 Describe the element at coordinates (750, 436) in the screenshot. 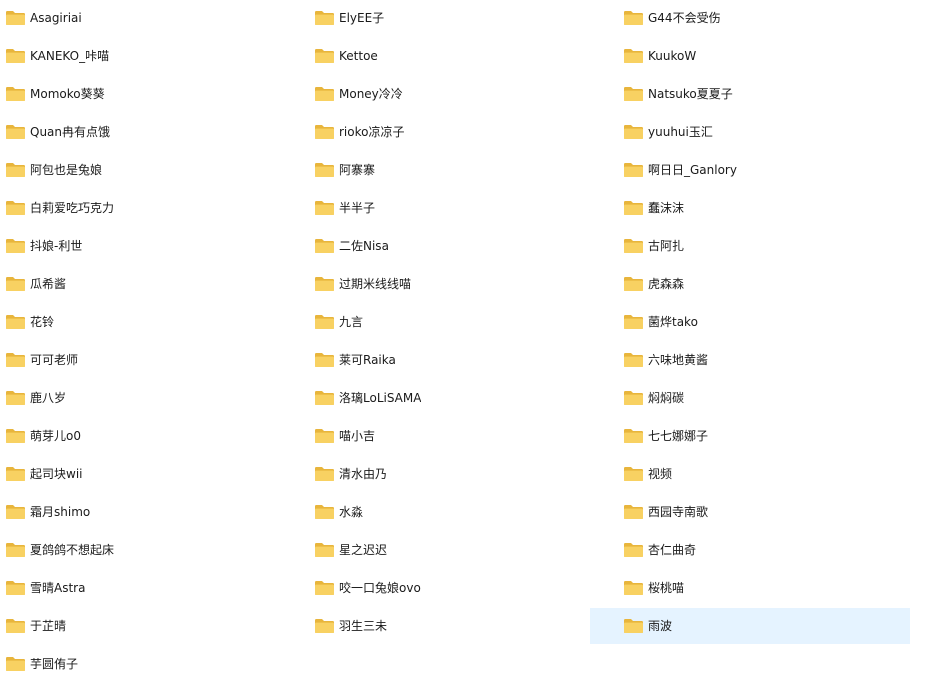

I see `folder-item: 七七娜娜子` at that location.